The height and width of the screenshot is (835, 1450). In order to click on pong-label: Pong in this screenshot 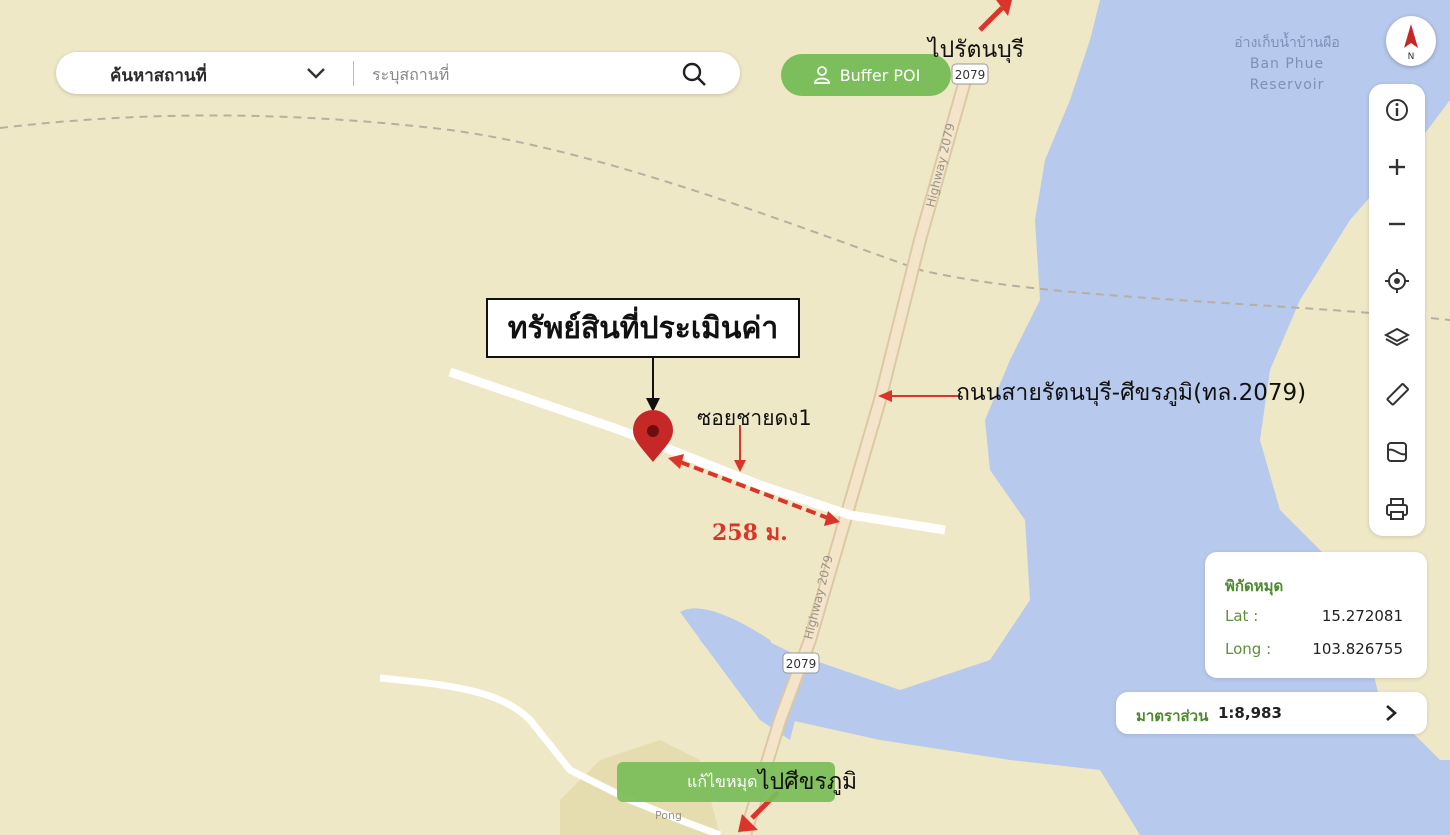, I will do `click(668, 815)`.